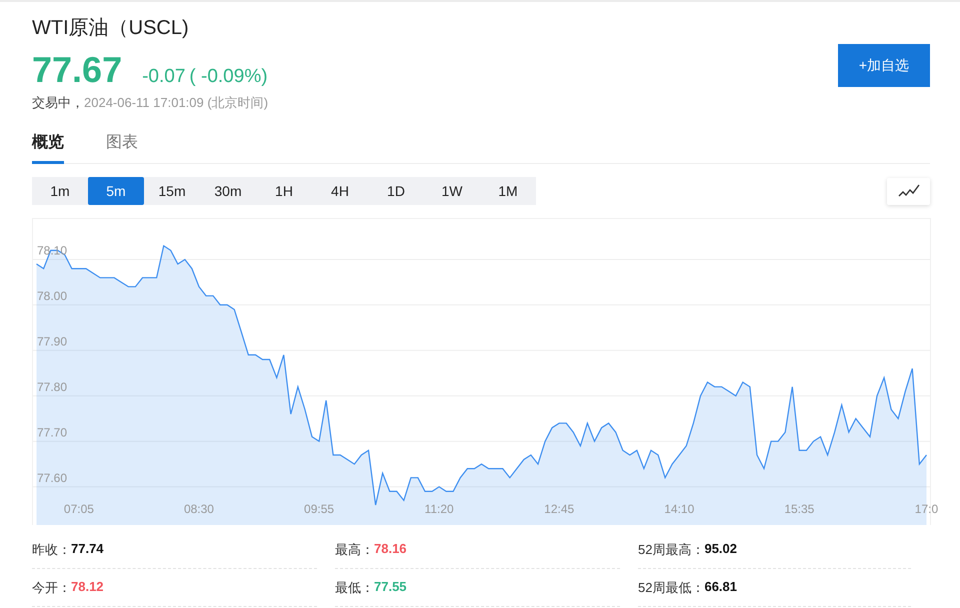 The image size is (960, 608). I want to click on period-button: 1W, so click(452, 191).